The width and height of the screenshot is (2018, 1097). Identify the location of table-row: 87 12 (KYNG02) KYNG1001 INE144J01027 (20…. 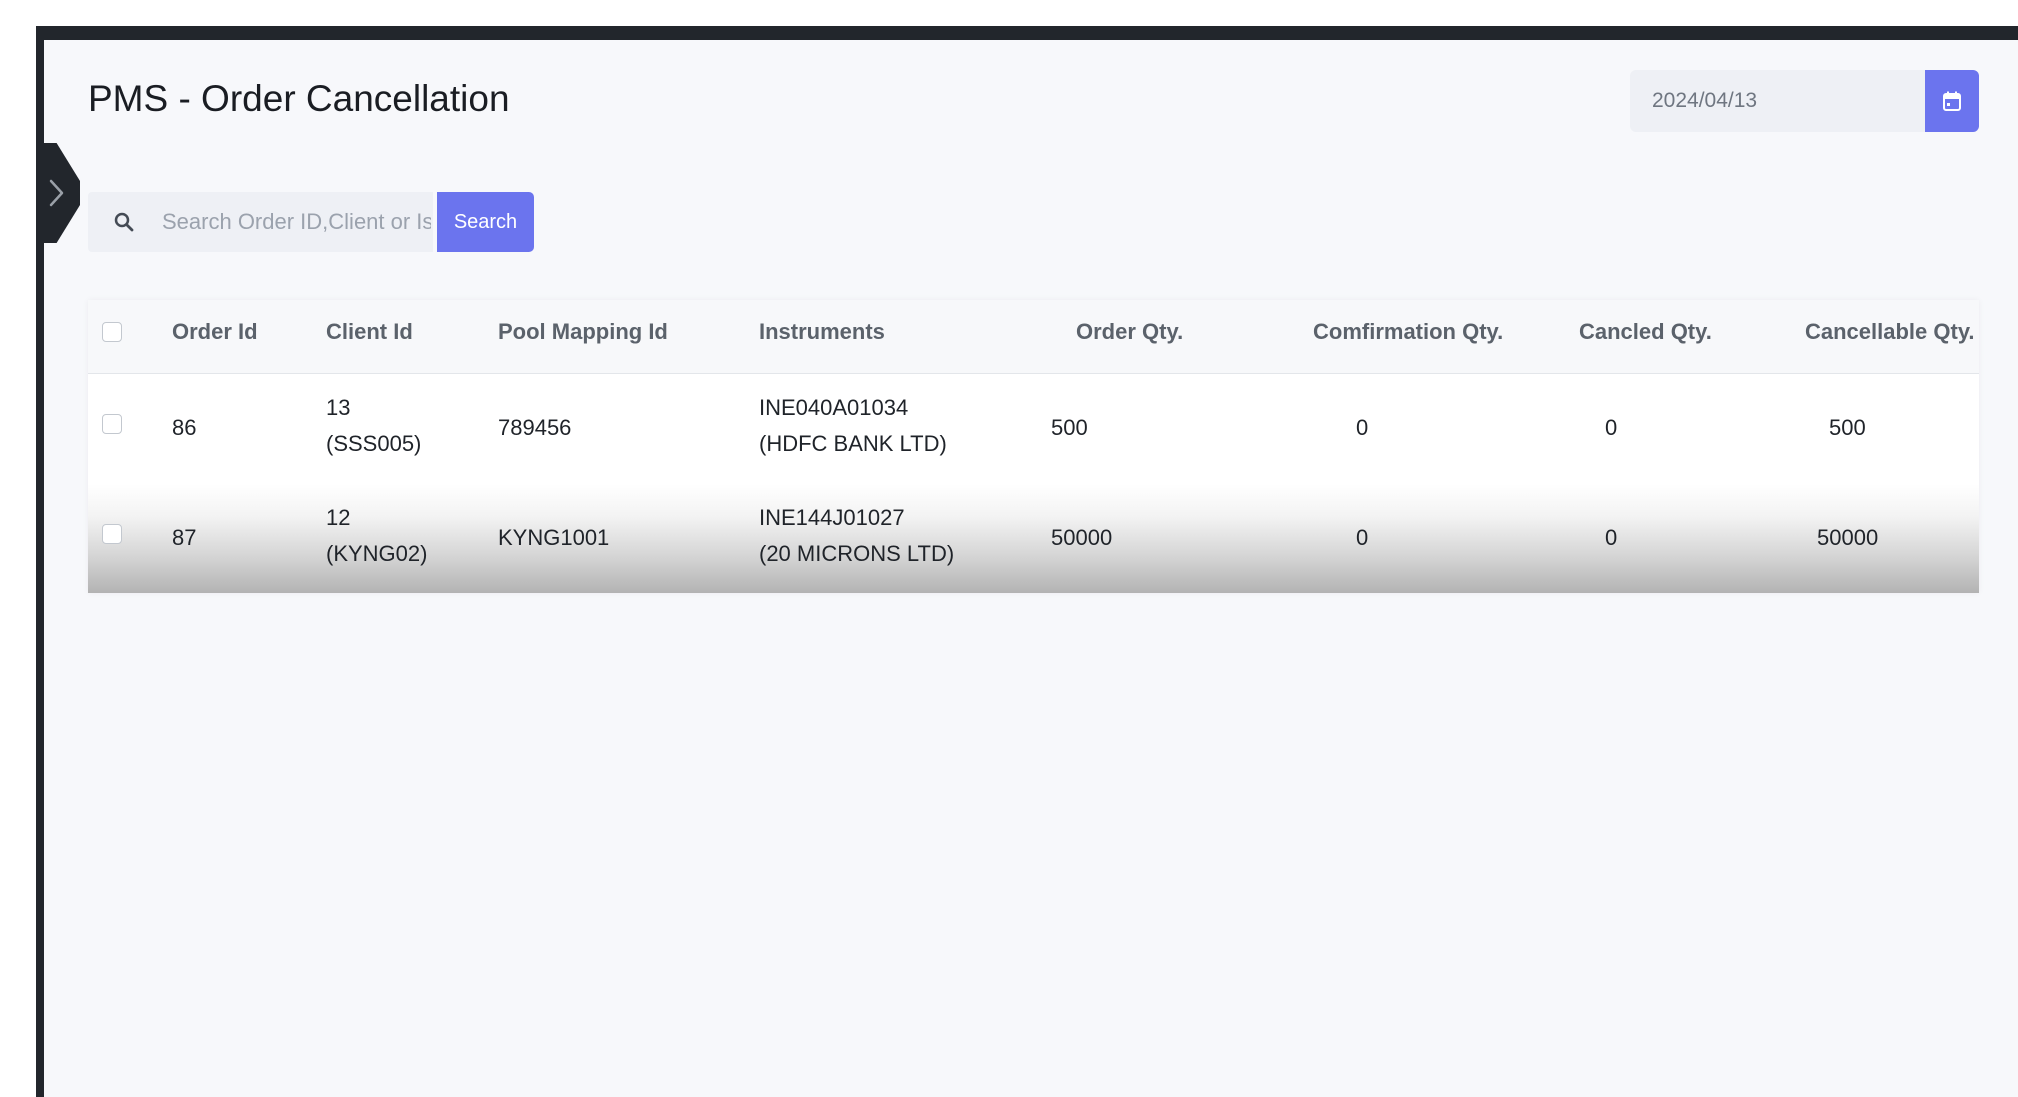
(1033, 538).